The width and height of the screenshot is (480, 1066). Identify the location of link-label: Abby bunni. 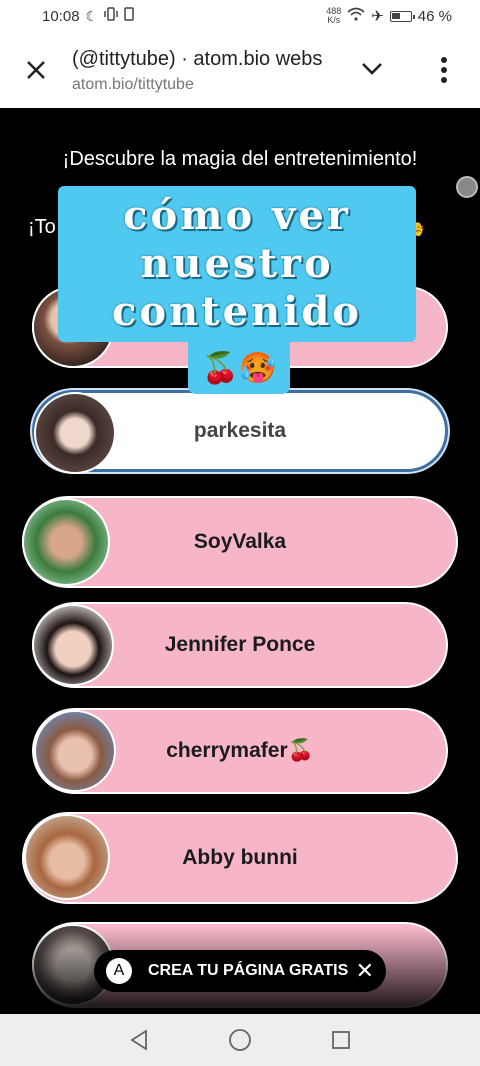
(240, 857).